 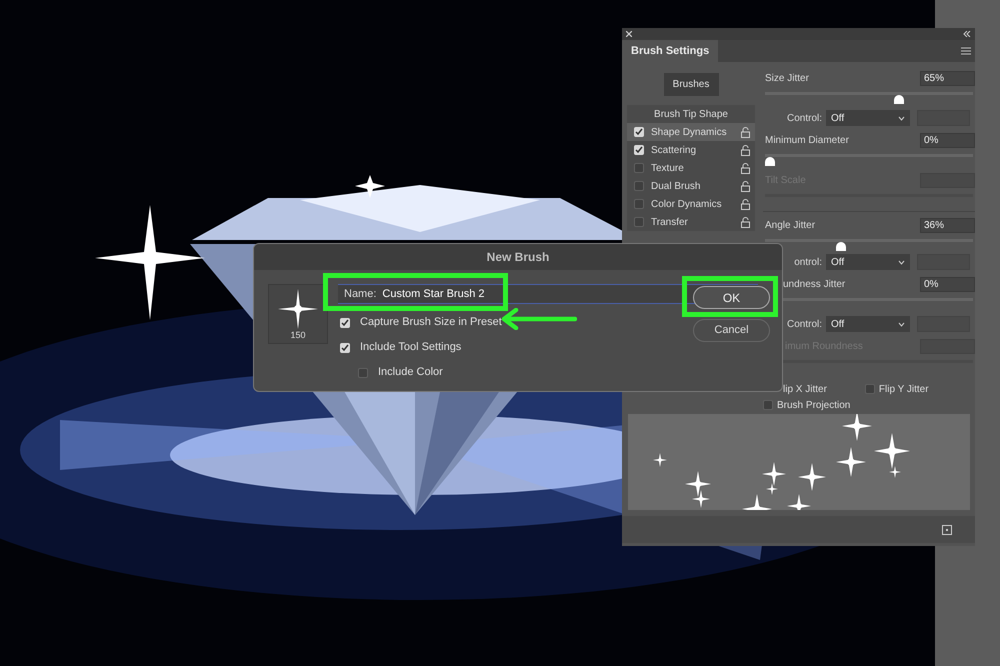 I want to click on brush-option-row: Texture, so click(x=691, y=168).